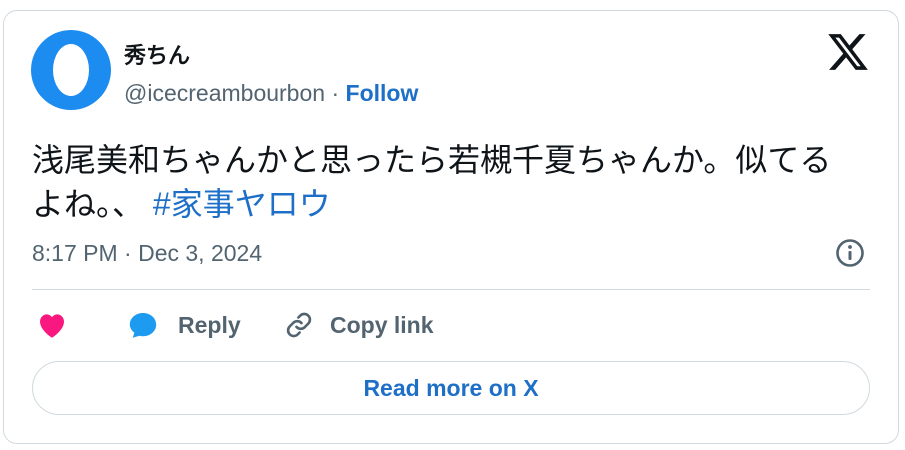  Describe the element at coordinates (382, 93) in the screenshot. I see `follow-button: Follow` at that location.